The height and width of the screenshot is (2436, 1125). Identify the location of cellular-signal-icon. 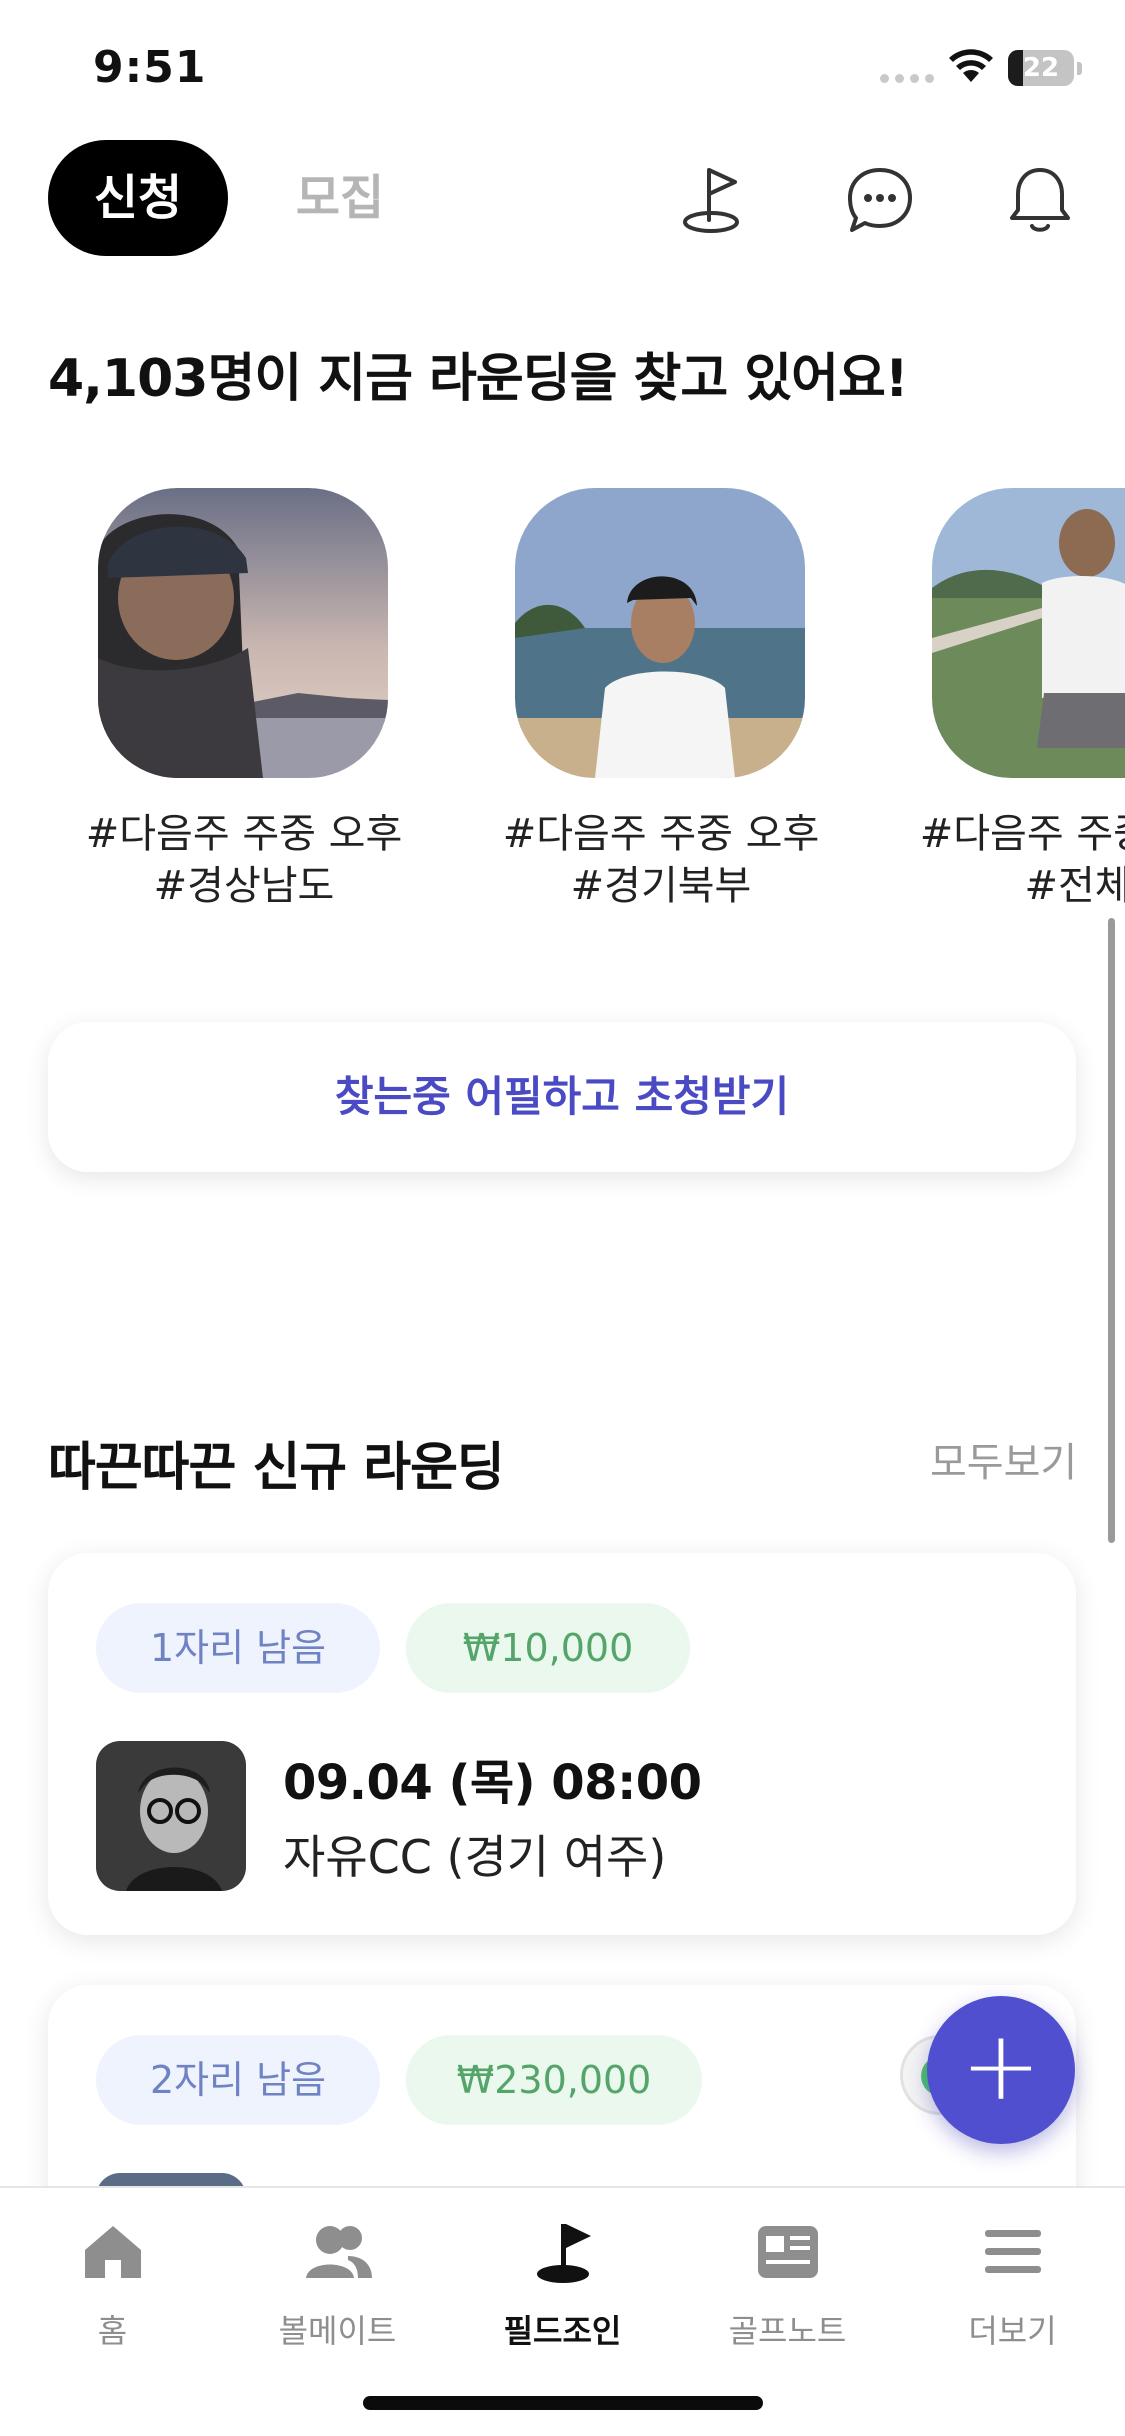
(907, 78).